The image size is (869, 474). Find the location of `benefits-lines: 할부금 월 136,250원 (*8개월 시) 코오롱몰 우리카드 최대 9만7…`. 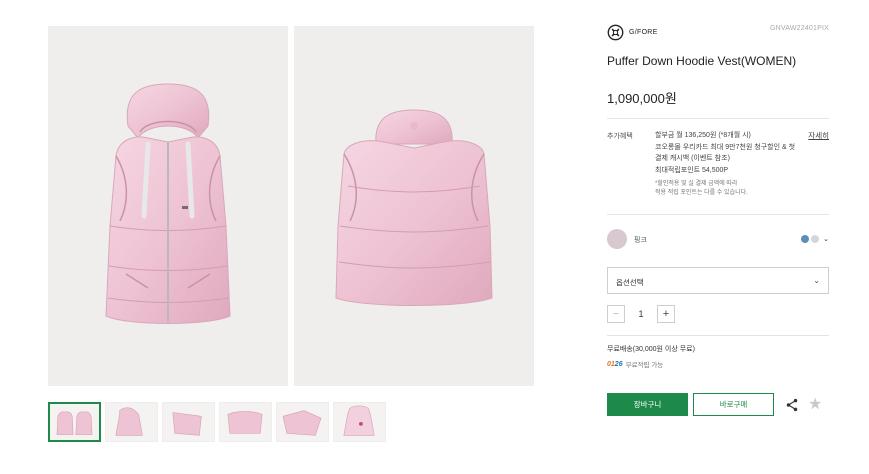

benefits-lines: 할부금 월 136,250원 (*8개월 시) 코오롱몰 우리카드 최대 9만7… is located at coordinates (725, 163).